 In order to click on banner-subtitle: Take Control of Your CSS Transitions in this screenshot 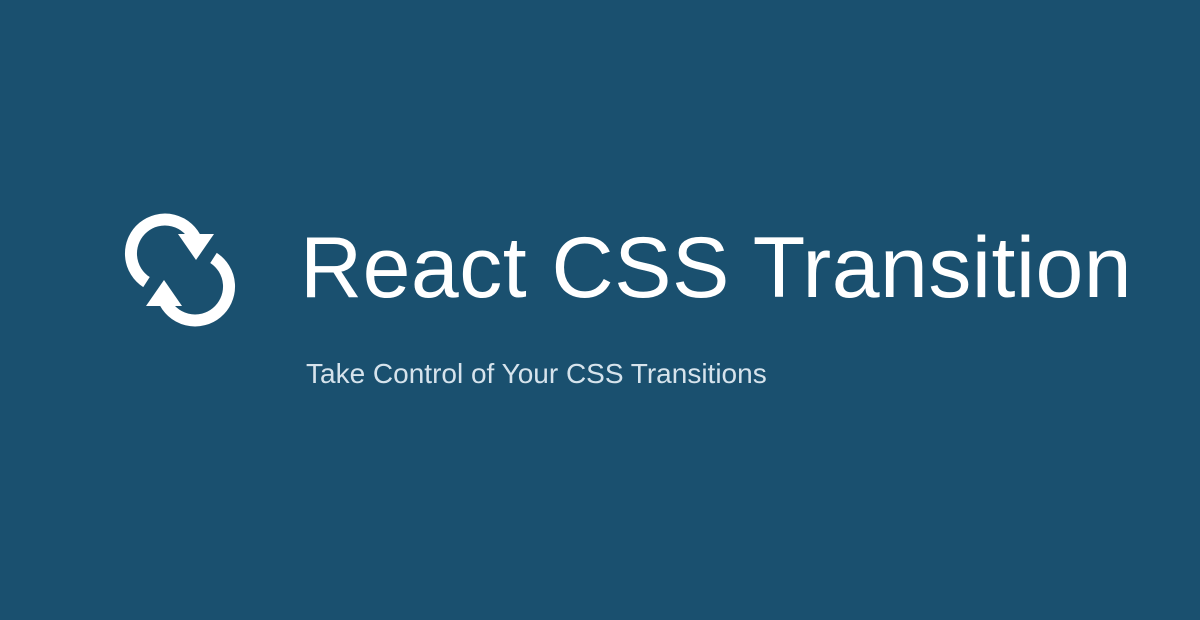, I will do `click(536, 373)`.